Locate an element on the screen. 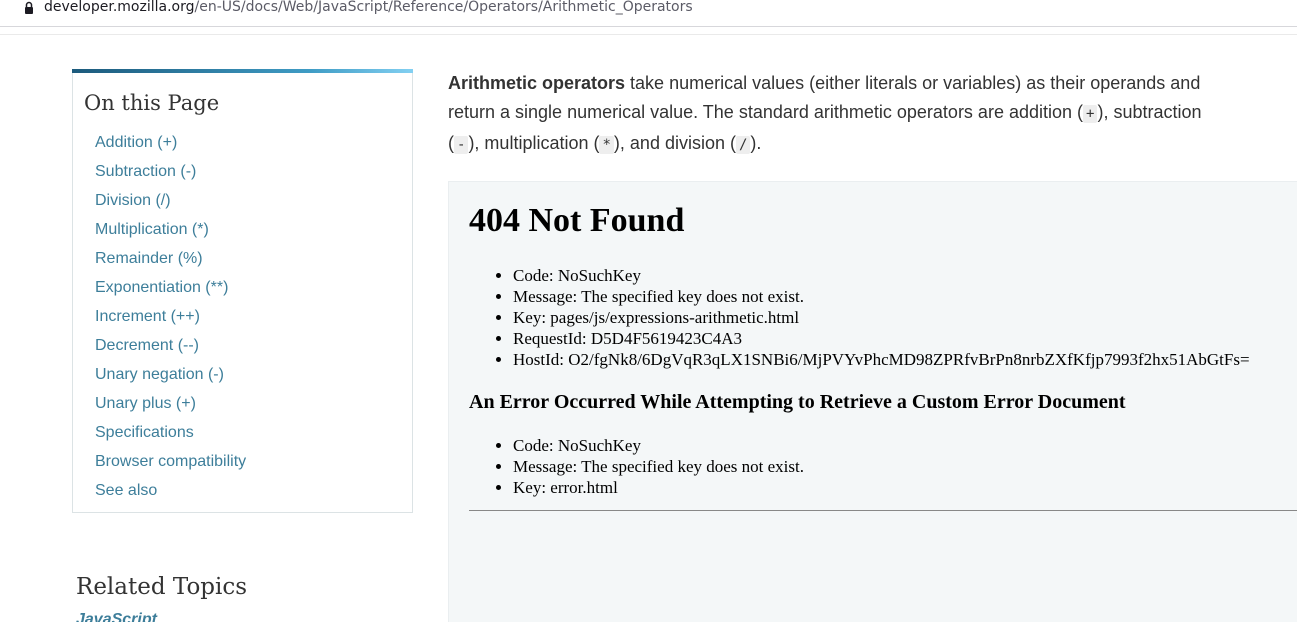 This screenshot has height=622, width=1297. toc-link-decrement: Decrement (--) is located at coordinates (147, 345).